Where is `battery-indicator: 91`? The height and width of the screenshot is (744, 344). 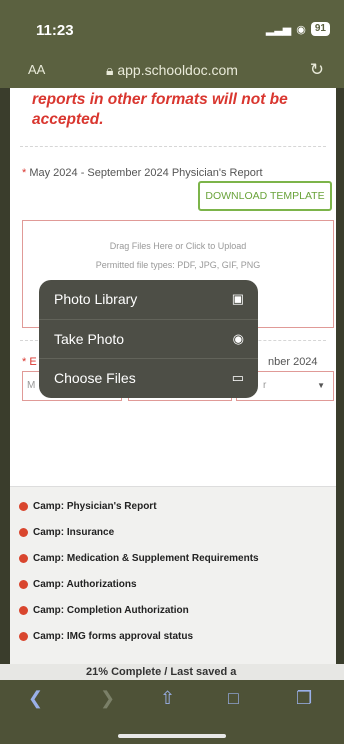
battery-indicator: 91 is located at coordinates (320, 29).